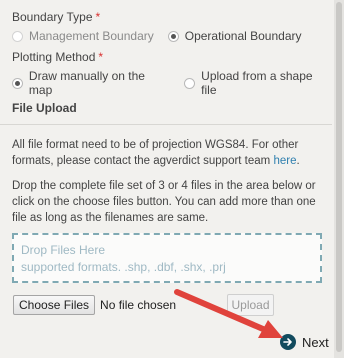 Image resolution: width=344 pixels, height=358 pixels. I want to click on radio-upload-shape-file: Upload from a shape file, so click(257, 83).